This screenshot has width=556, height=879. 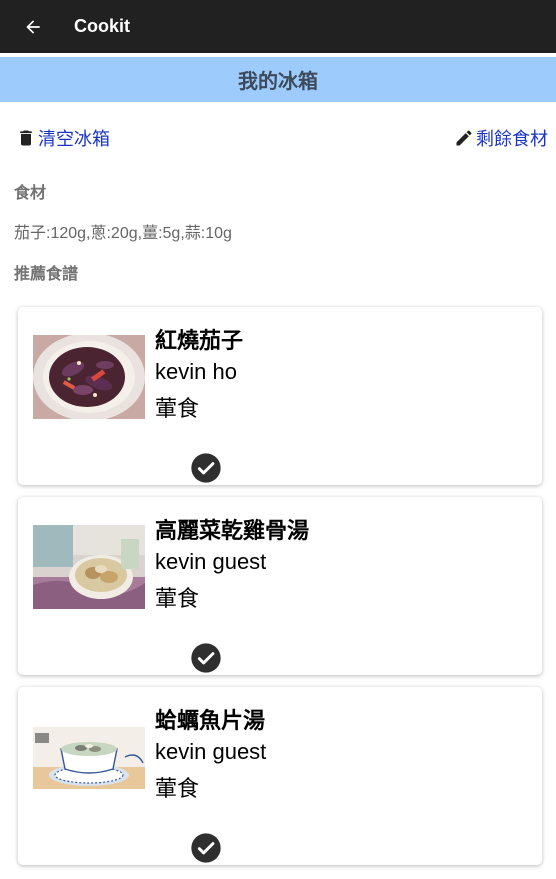 What do you see at coordinates (30, 192) in the screenshot?
I see `ingredients-heading: 食材` at bounding box center [30, 192].